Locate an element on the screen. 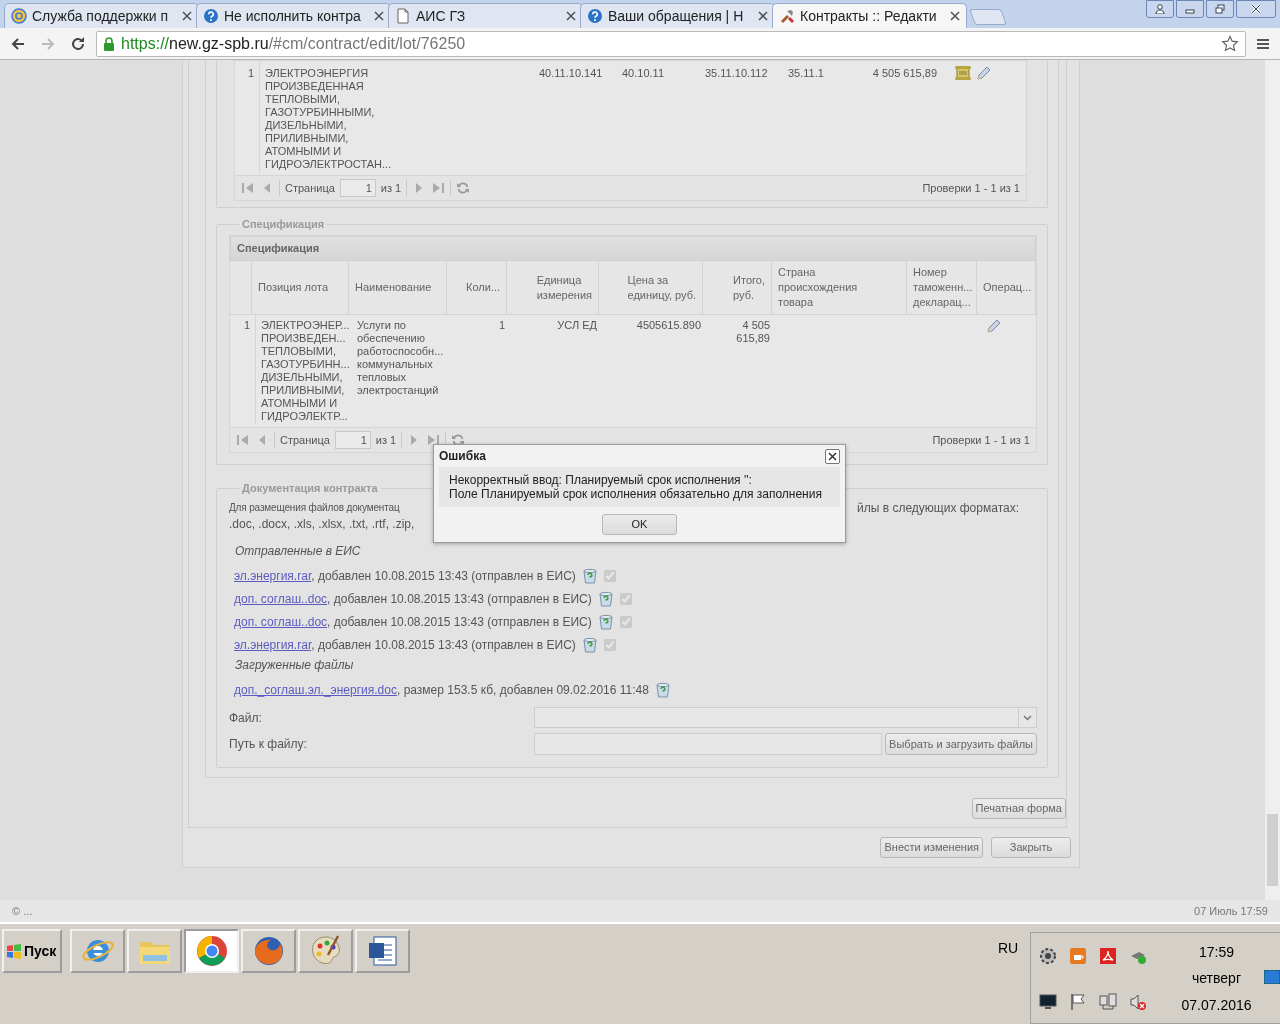 This screenshot has height=1024, width=1280. column-header: Страна происхождения товара is located at coordinates (839, 287).